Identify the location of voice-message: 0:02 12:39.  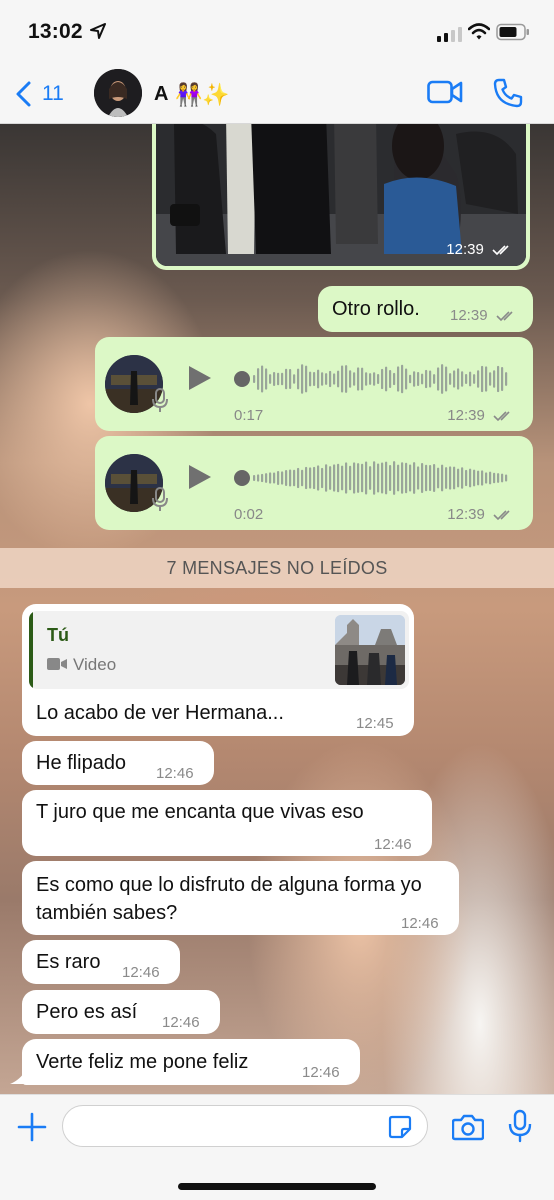
(314, 483).